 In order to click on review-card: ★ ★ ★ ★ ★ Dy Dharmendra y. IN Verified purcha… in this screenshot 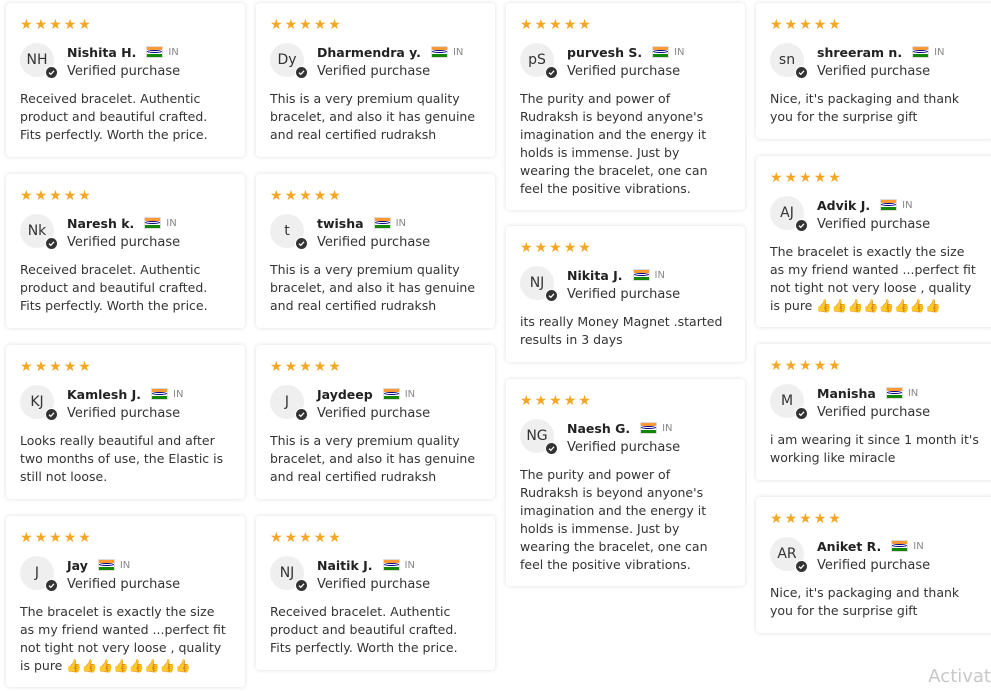, I will do `click(375, 80)`.